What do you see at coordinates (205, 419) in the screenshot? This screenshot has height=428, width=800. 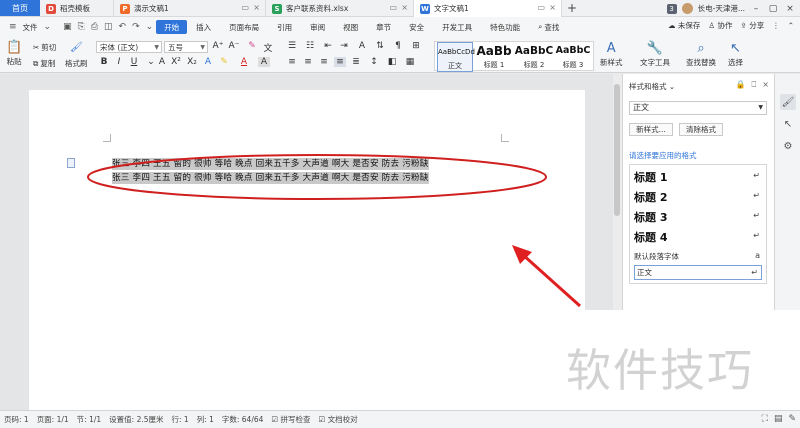 I see `status-col: 列: 1` at bounding box center [205, 419].